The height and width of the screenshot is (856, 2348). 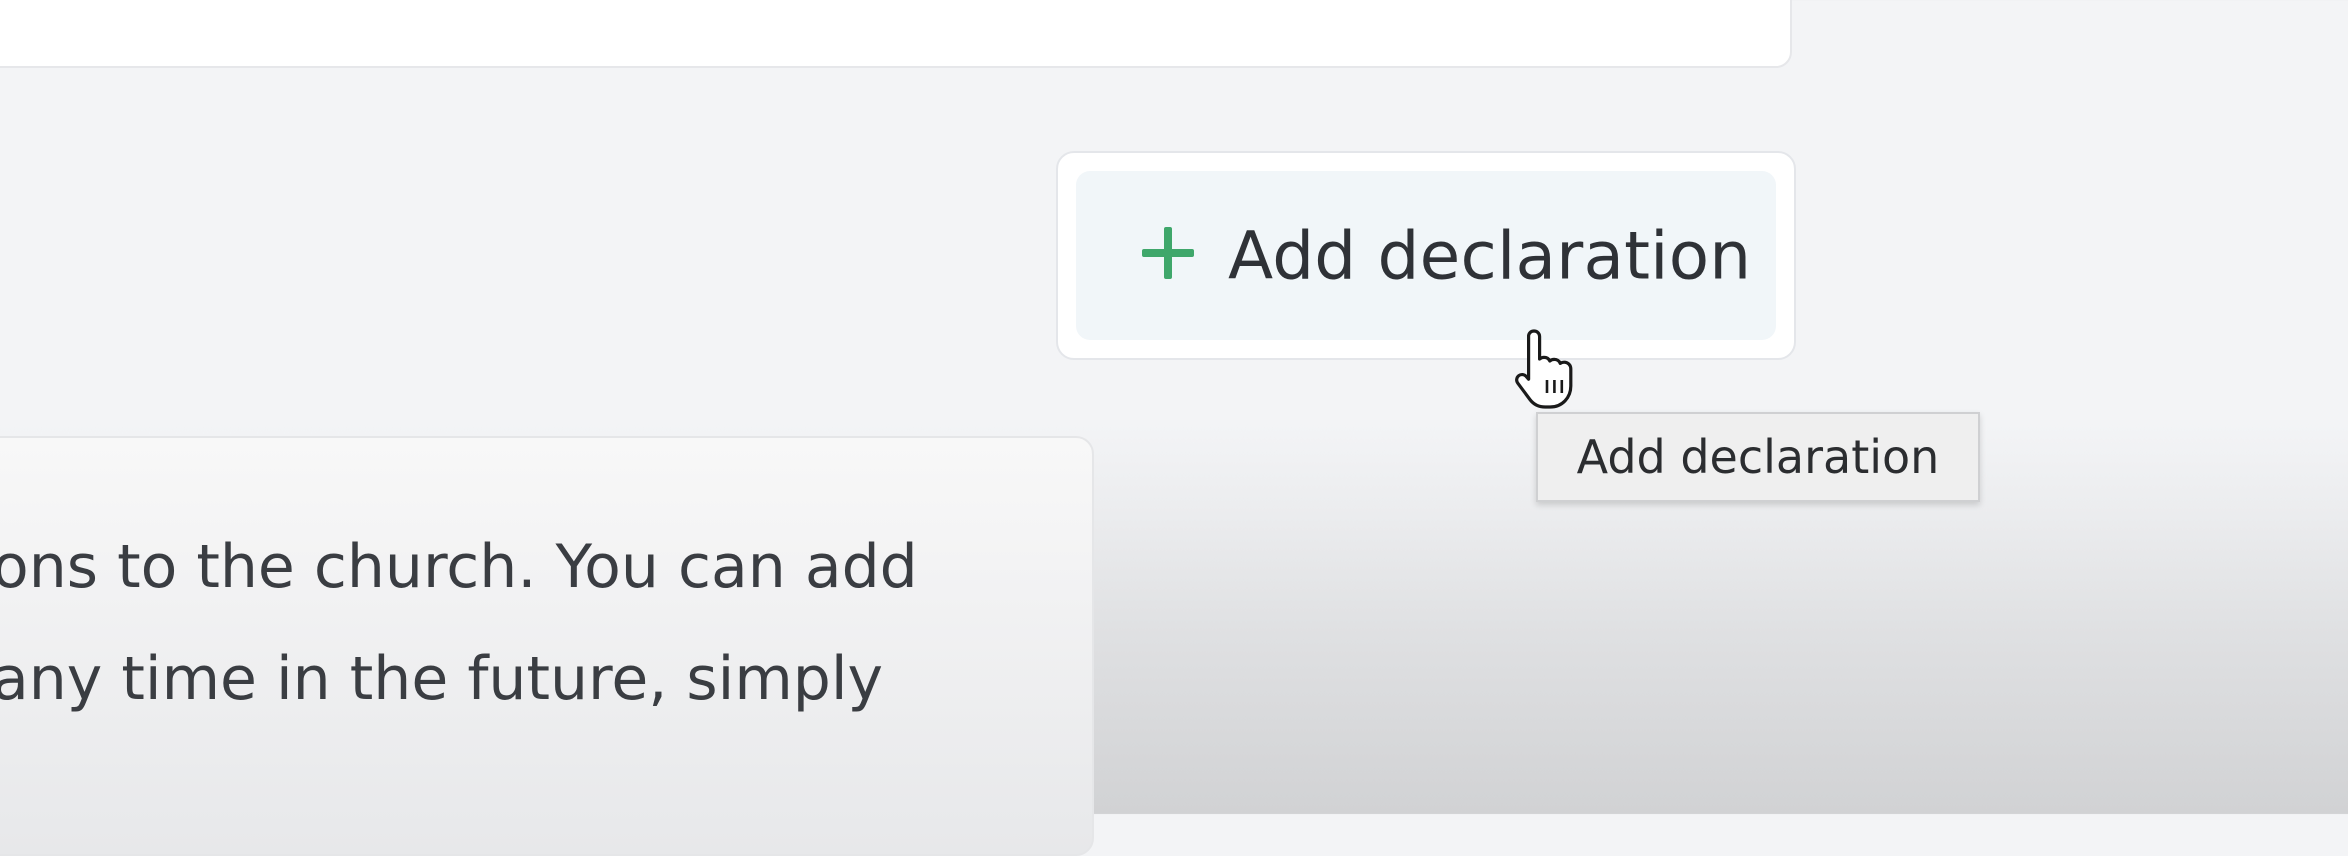 I want to click on add-declaration-button: Add declaration, so click(x=1426, y=255).